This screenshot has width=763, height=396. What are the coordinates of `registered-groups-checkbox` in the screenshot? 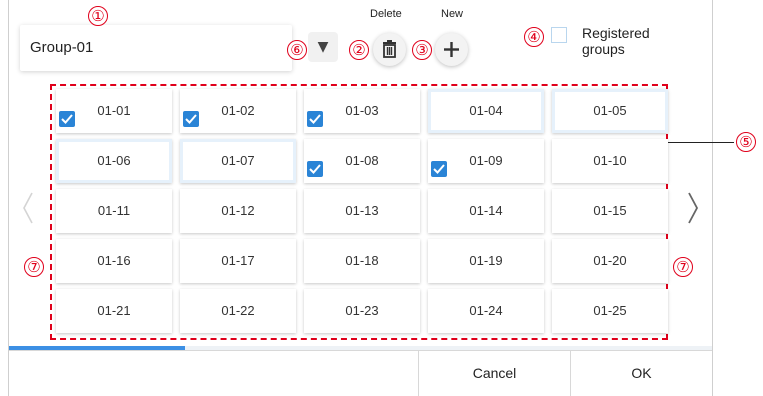 It's located at (559, 35).